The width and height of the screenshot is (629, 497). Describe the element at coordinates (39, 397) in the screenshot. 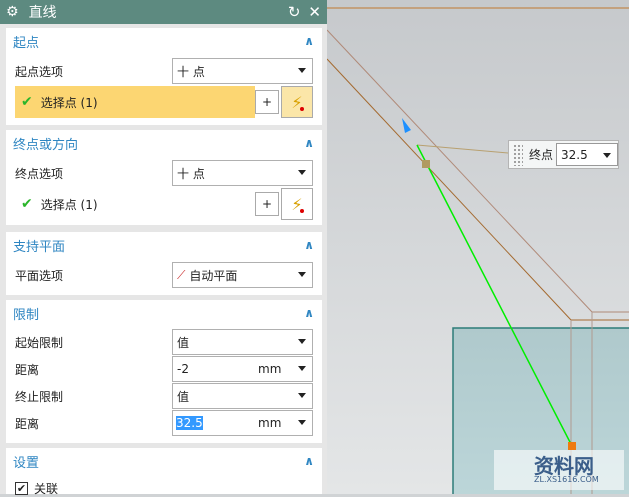

I see `end-limit-label: 终止限制` at that location.